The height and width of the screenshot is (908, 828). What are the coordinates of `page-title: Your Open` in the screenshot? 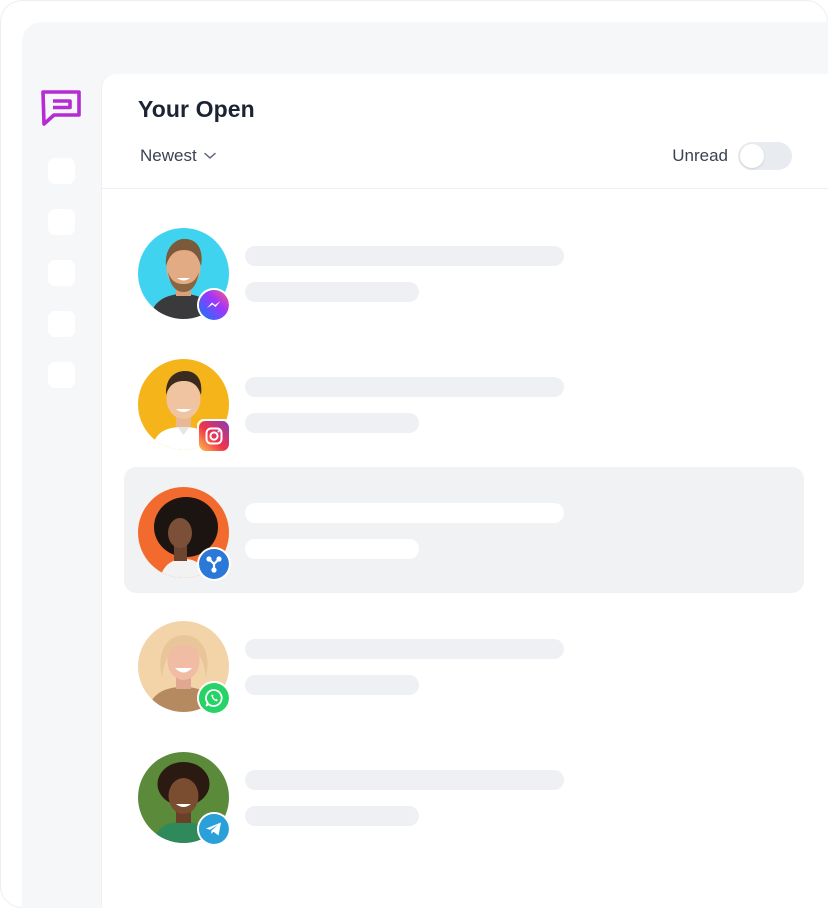 It's located at (196, 109).